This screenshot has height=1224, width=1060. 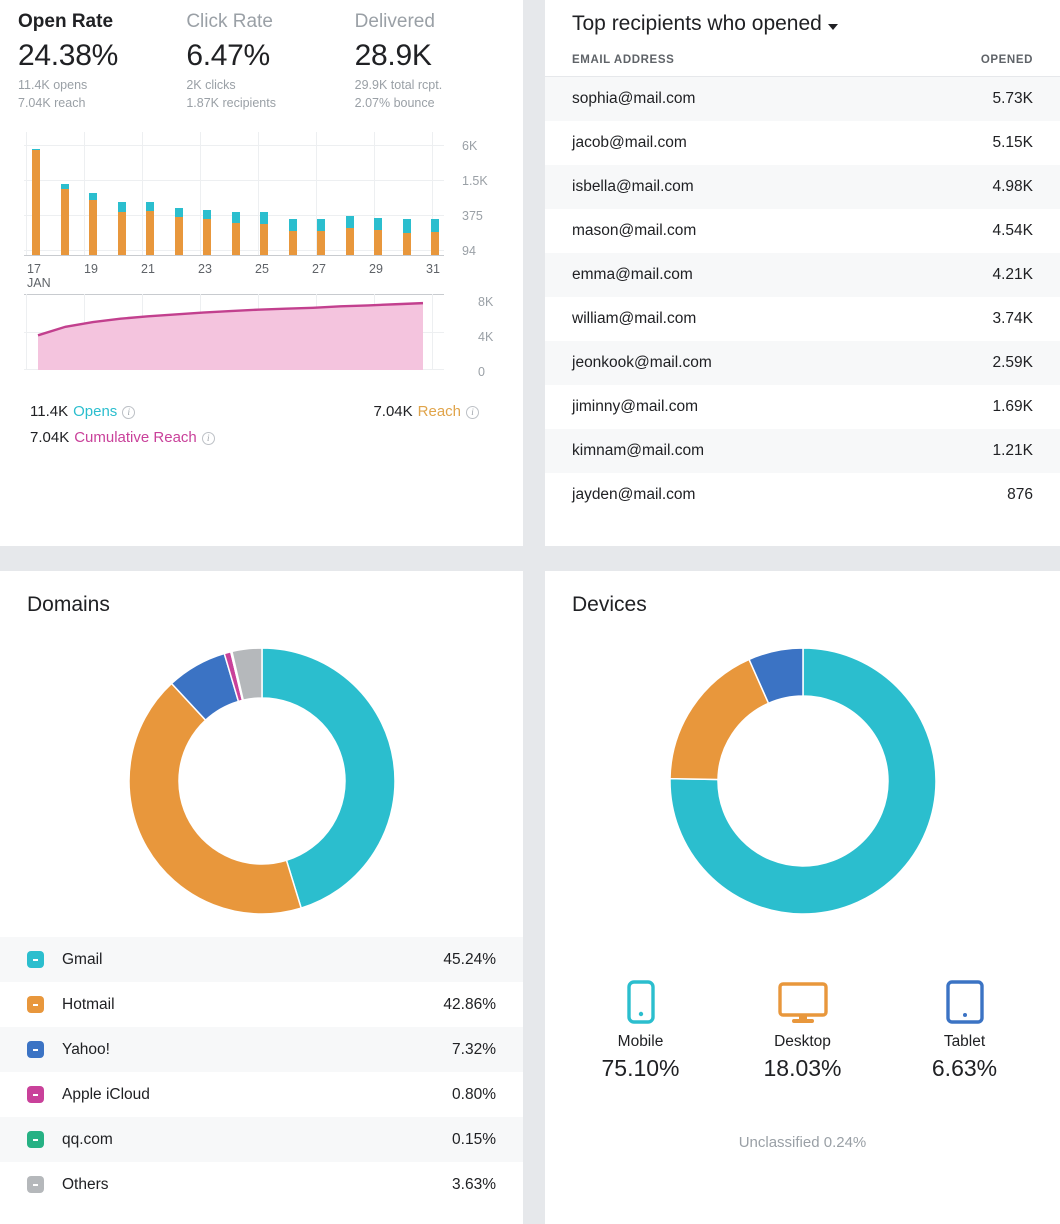 What do you see at coordinates (319, 269) in the screenshot?
I see `x-axis-tick-label: 27` at bounding box center [319, 269].